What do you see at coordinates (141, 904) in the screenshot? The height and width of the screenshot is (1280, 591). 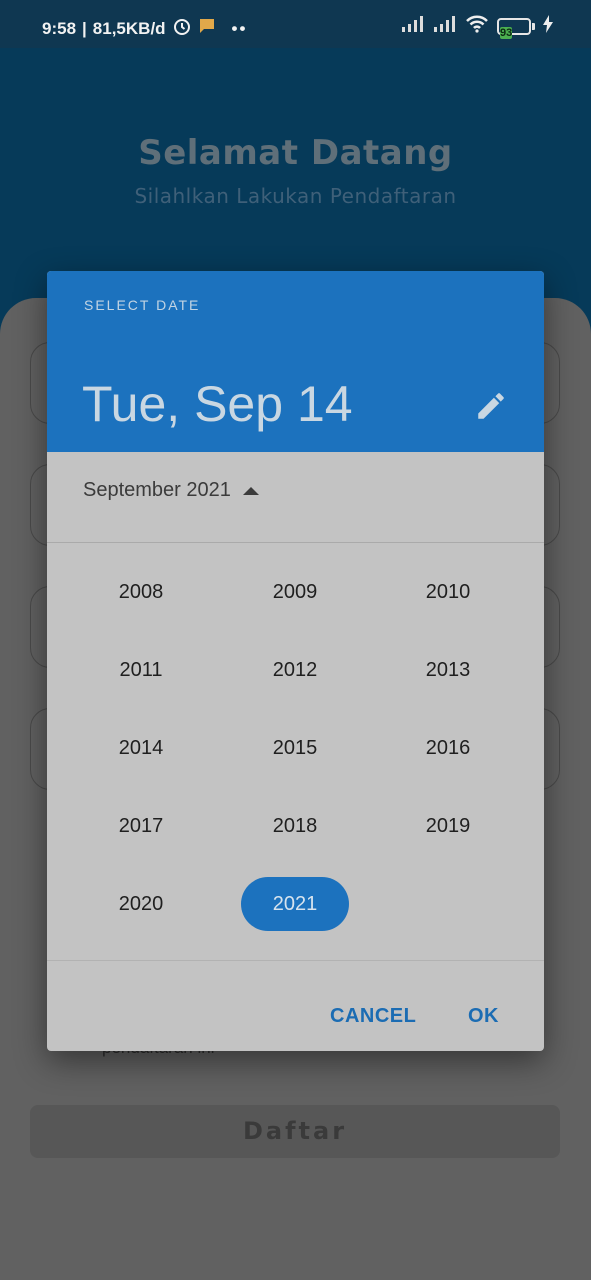 I see `year-item: 2020` at bounding box center [141, 904].